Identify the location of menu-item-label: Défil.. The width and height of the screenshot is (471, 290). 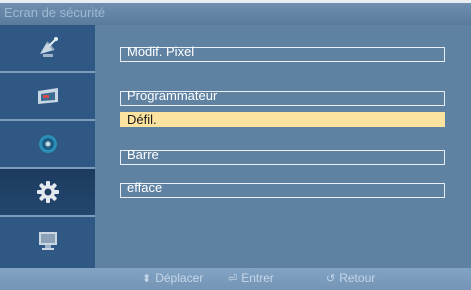
(142, 119).